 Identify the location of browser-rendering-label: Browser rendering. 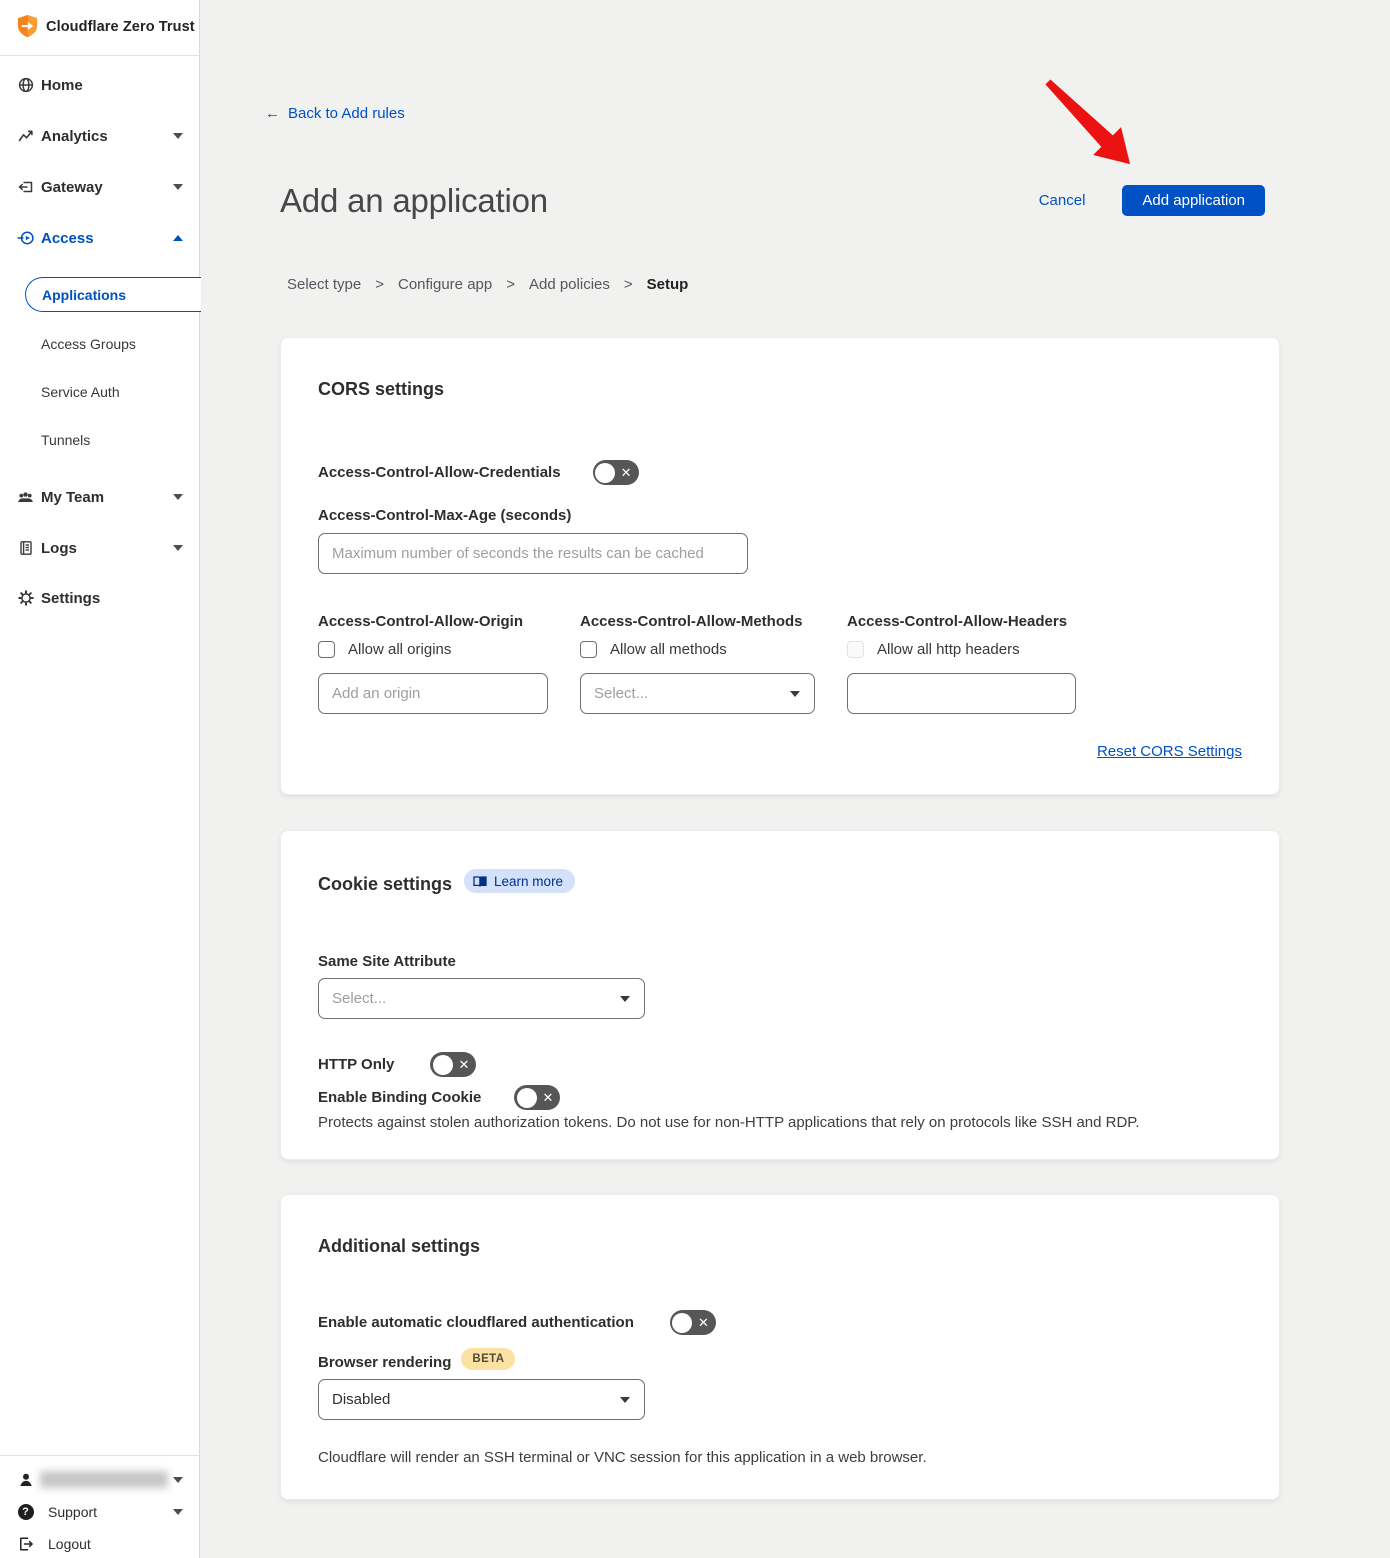
(385, 1362).